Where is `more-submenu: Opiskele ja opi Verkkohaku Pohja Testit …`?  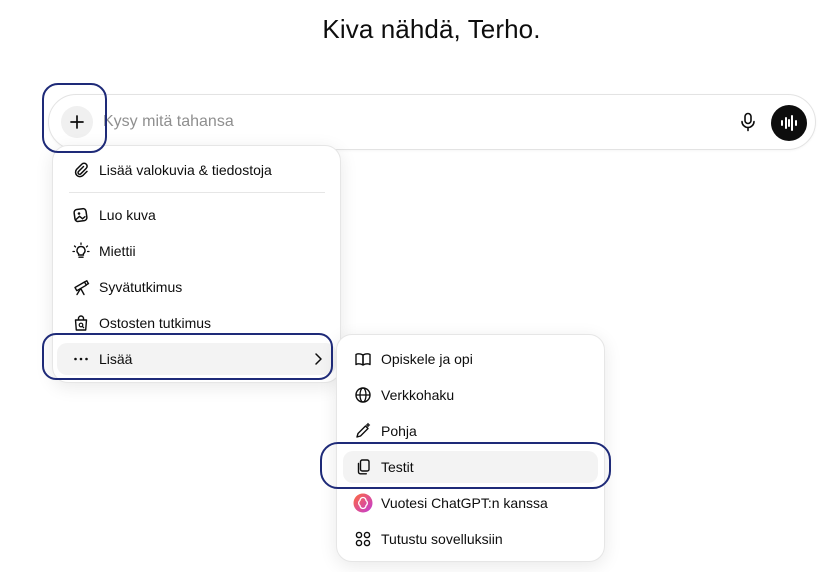 more-submenu: Opiskele ja opi Verkkohaku Pohja Testit … is located at coordinates (470, 448).